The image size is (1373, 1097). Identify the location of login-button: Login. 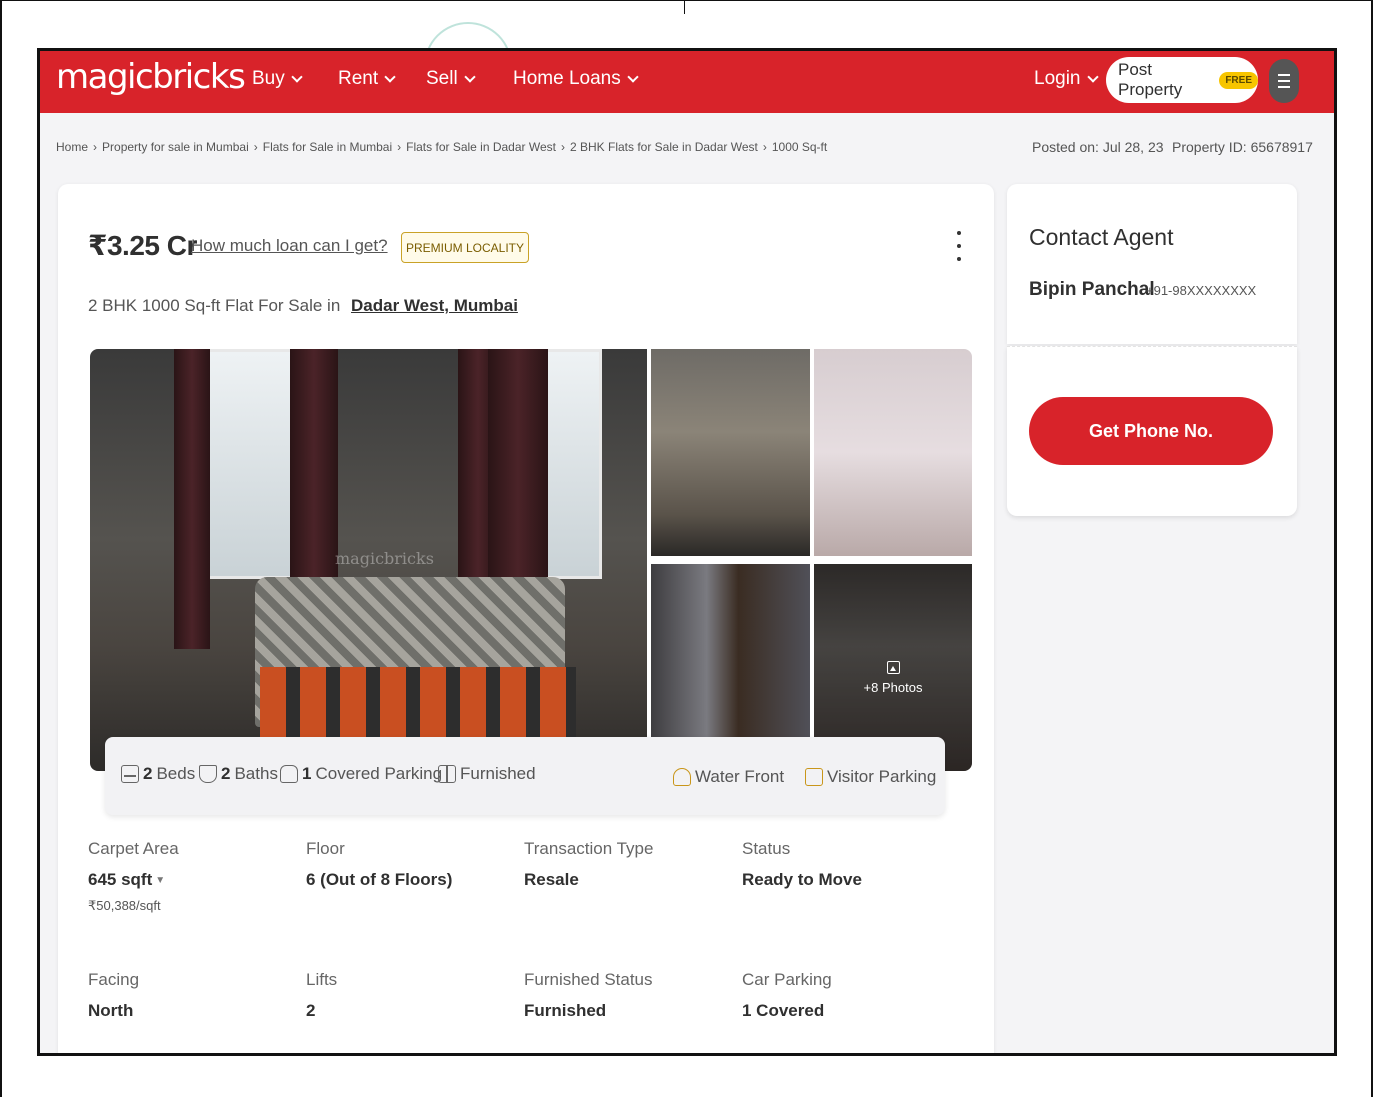
(1066, 79).